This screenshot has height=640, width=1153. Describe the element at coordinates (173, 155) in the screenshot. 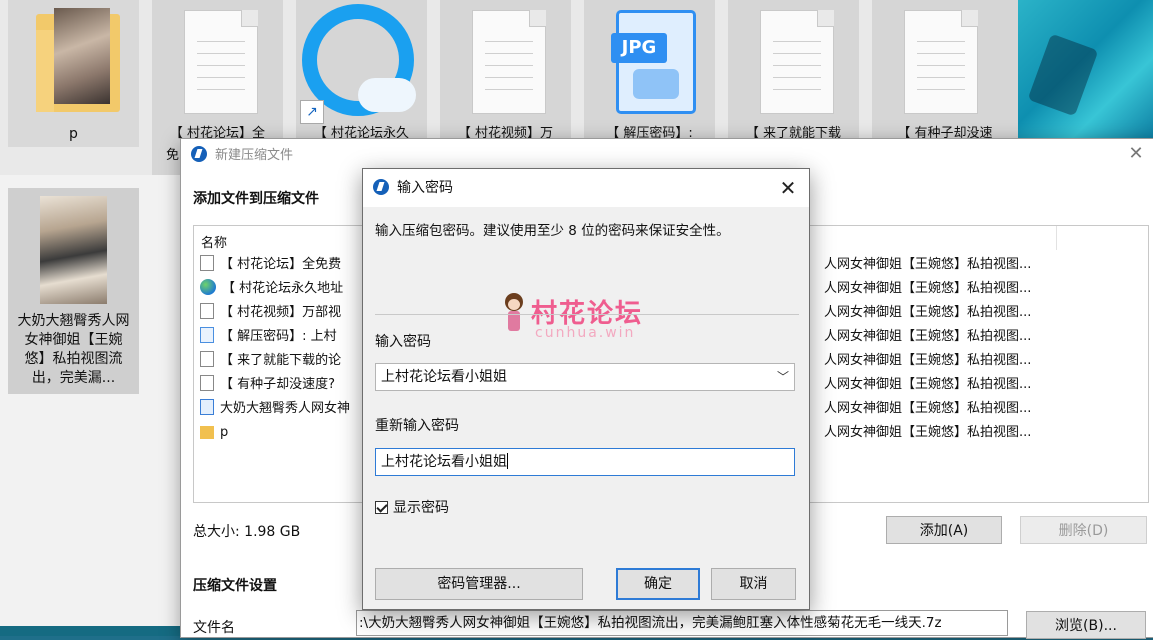

I see `desktop-file-label-fragment: 免` at that location.